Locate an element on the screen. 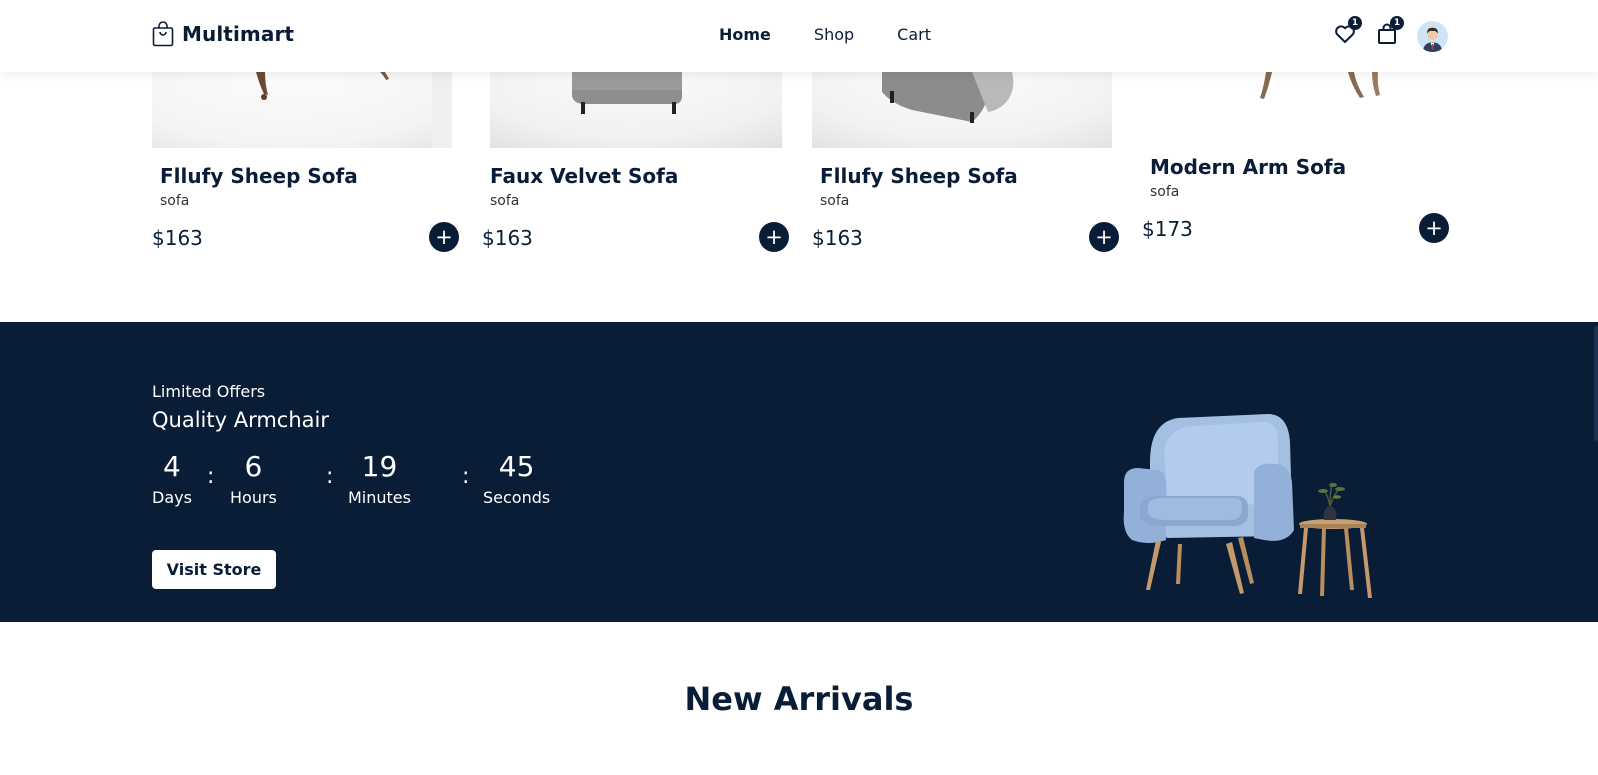  wishlist-count-badge: 1 is located at coordinates (1355, 23).